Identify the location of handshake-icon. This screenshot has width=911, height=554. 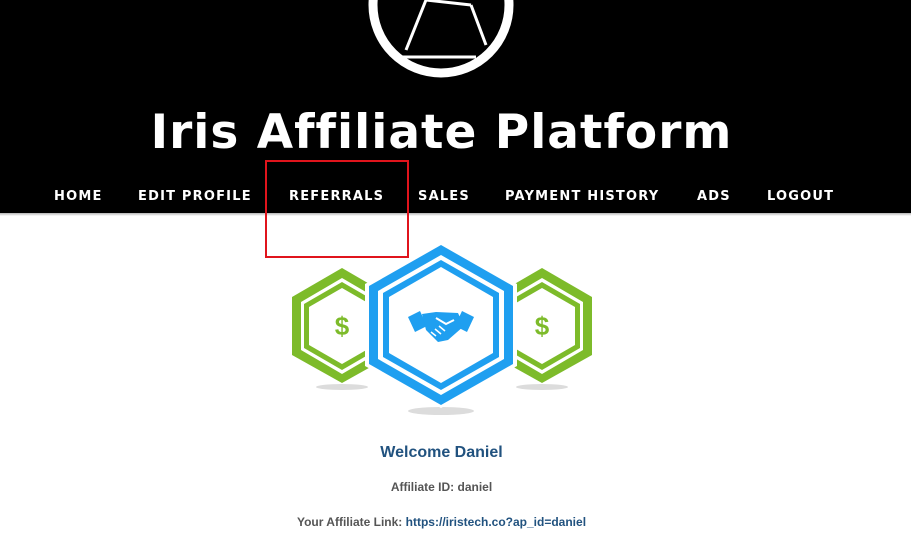
(441, 325).